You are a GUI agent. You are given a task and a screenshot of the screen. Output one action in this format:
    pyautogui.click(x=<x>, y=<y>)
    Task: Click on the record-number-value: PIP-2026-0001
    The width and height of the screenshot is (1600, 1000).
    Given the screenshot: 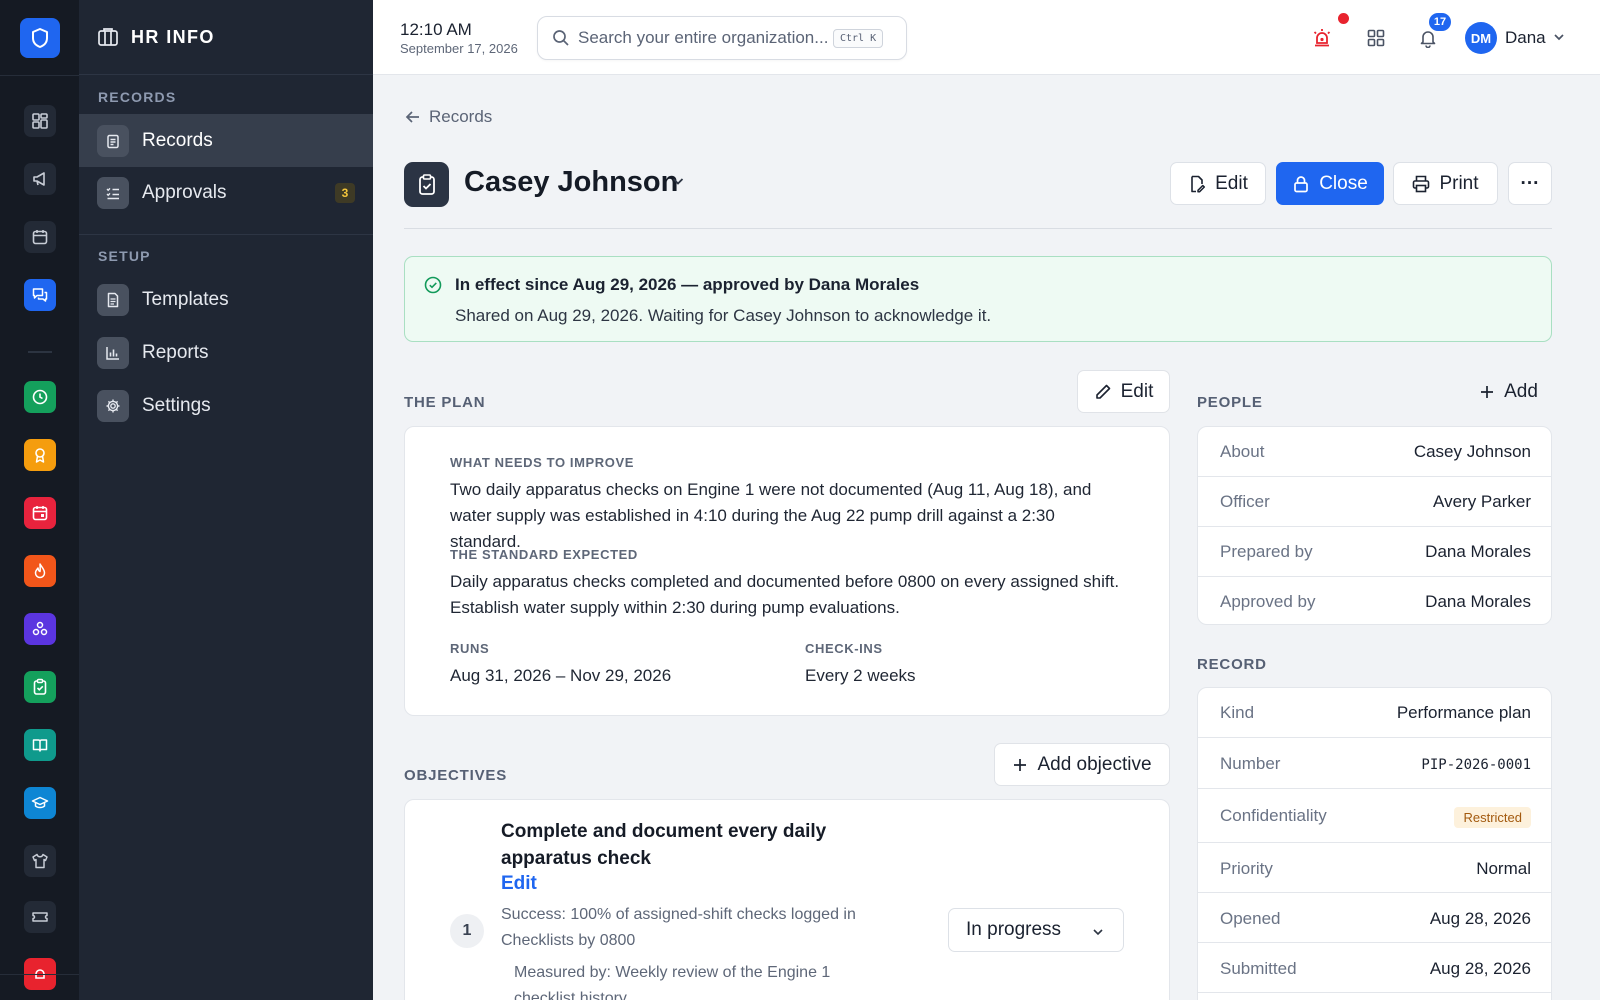 What is the action you would take?
    pyautogui.click(x=1476, y=765)
    